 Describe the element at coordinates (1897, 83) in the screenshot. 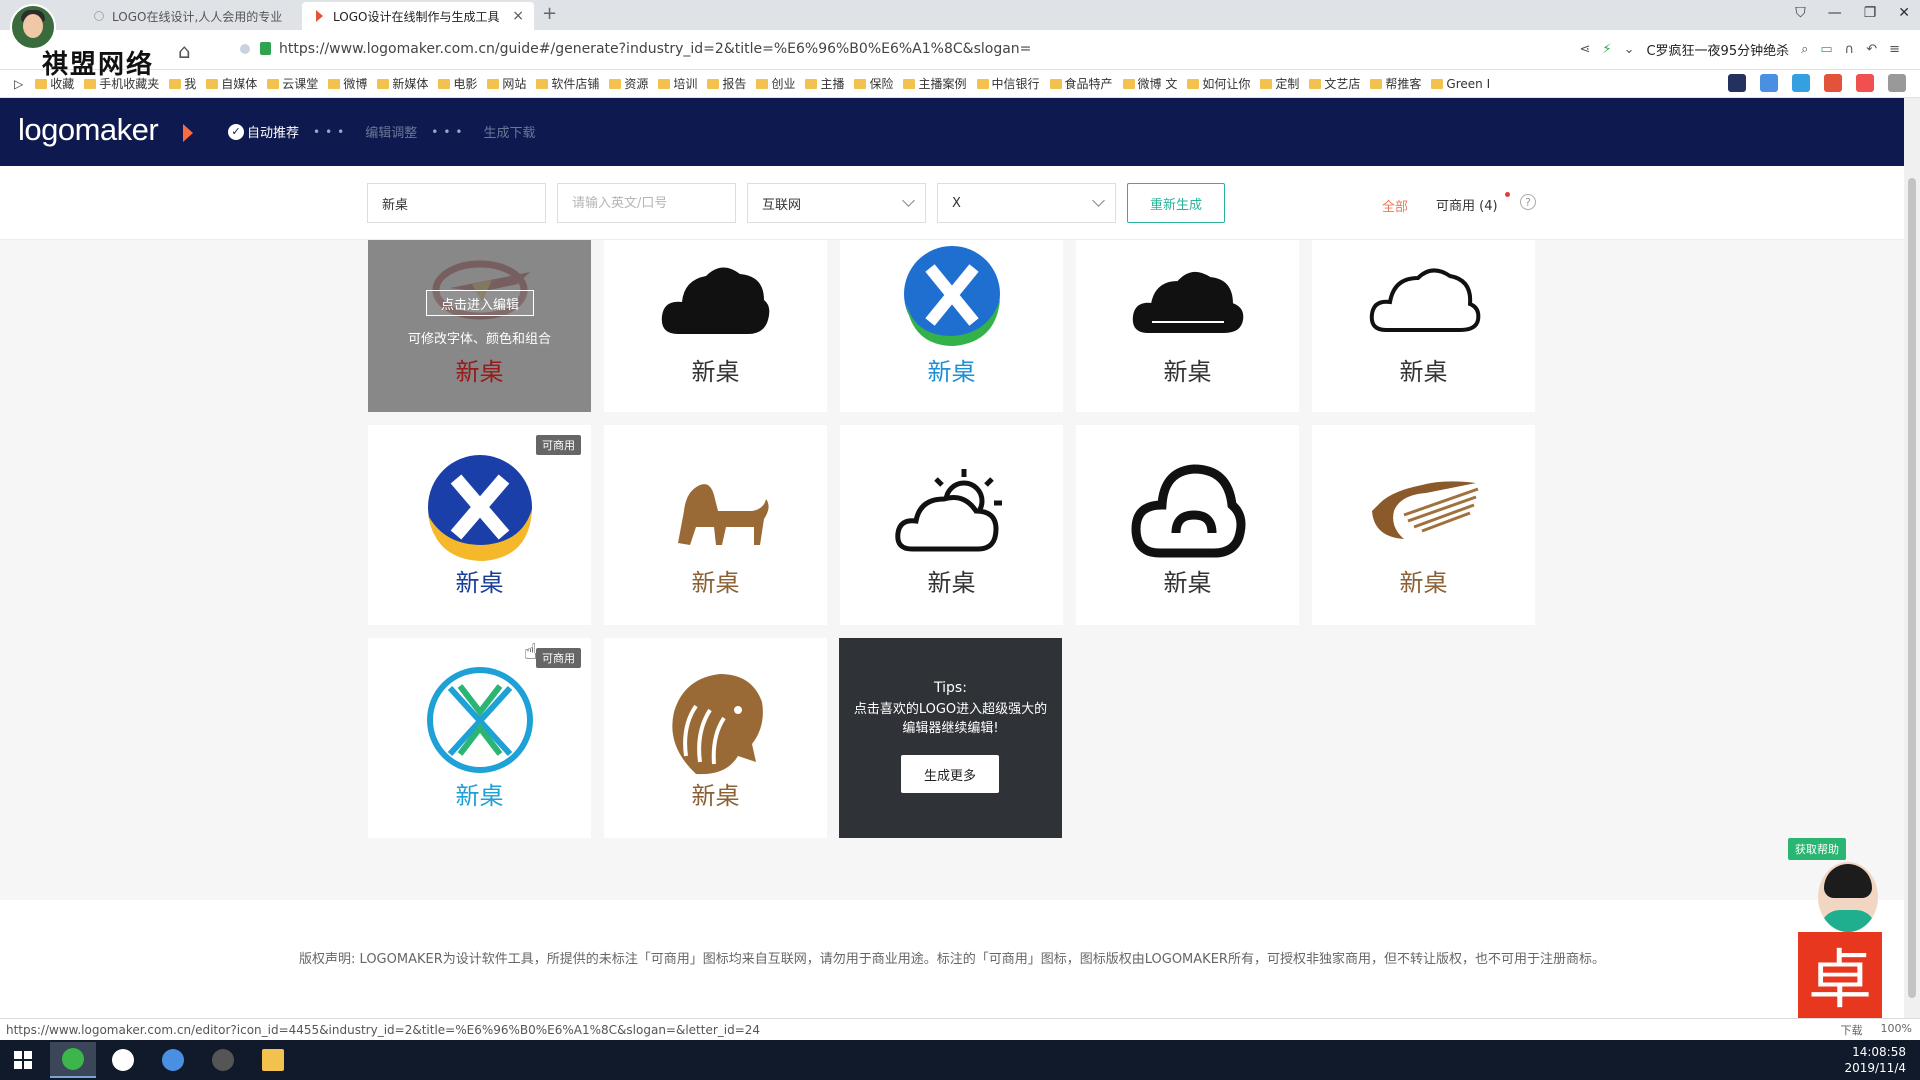

I see `grid-extension-icon` at that location.